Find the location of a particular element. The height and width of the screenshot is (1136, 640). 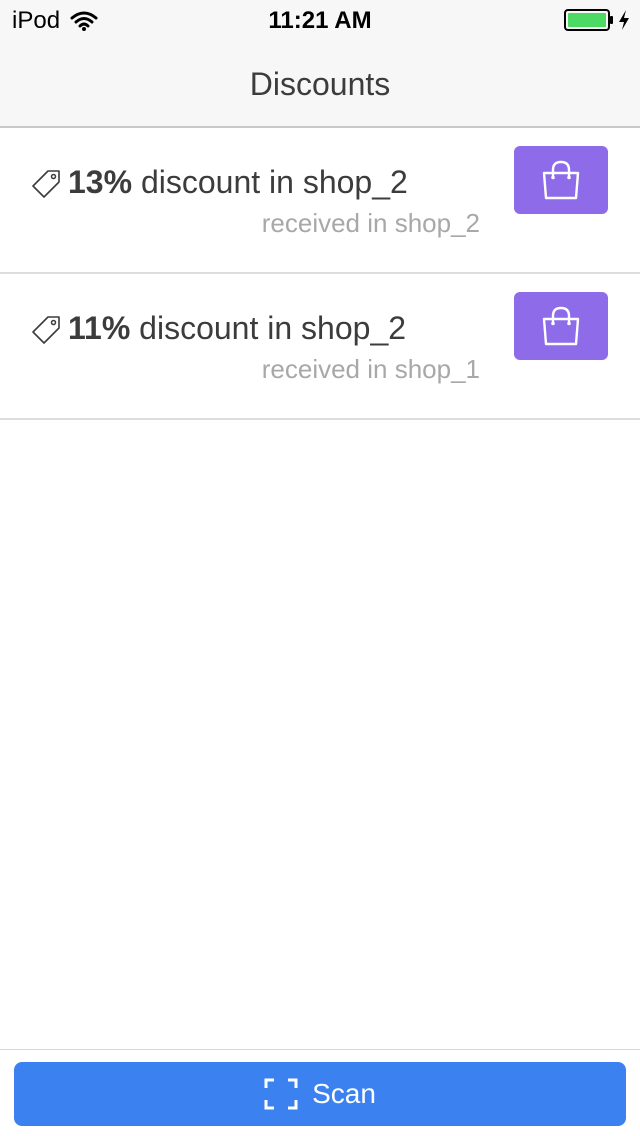

discount-received: received in shop_2 is located at coordinates (370, 223).